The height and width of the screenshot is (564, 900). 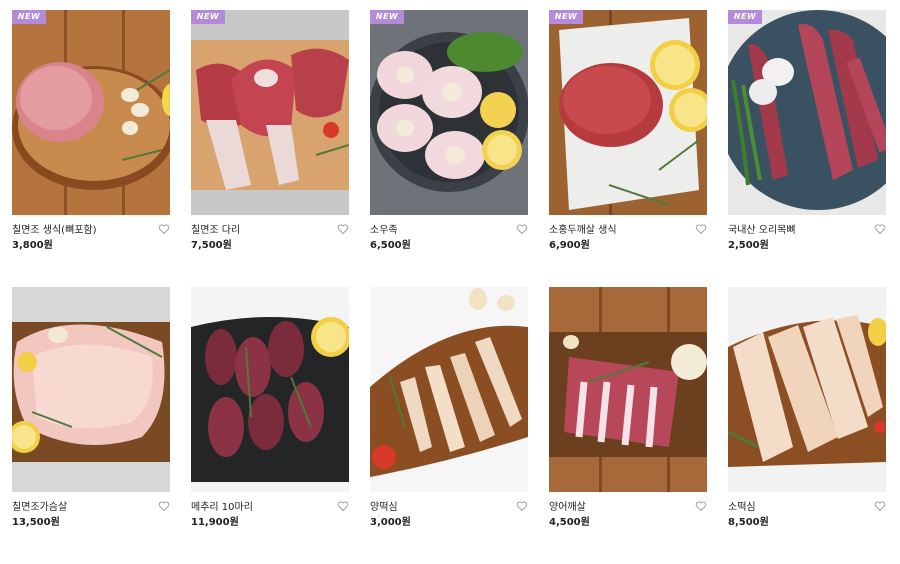 I want to click on product-card: NEW 소우족 6,500원, so click(x=449, y=148).